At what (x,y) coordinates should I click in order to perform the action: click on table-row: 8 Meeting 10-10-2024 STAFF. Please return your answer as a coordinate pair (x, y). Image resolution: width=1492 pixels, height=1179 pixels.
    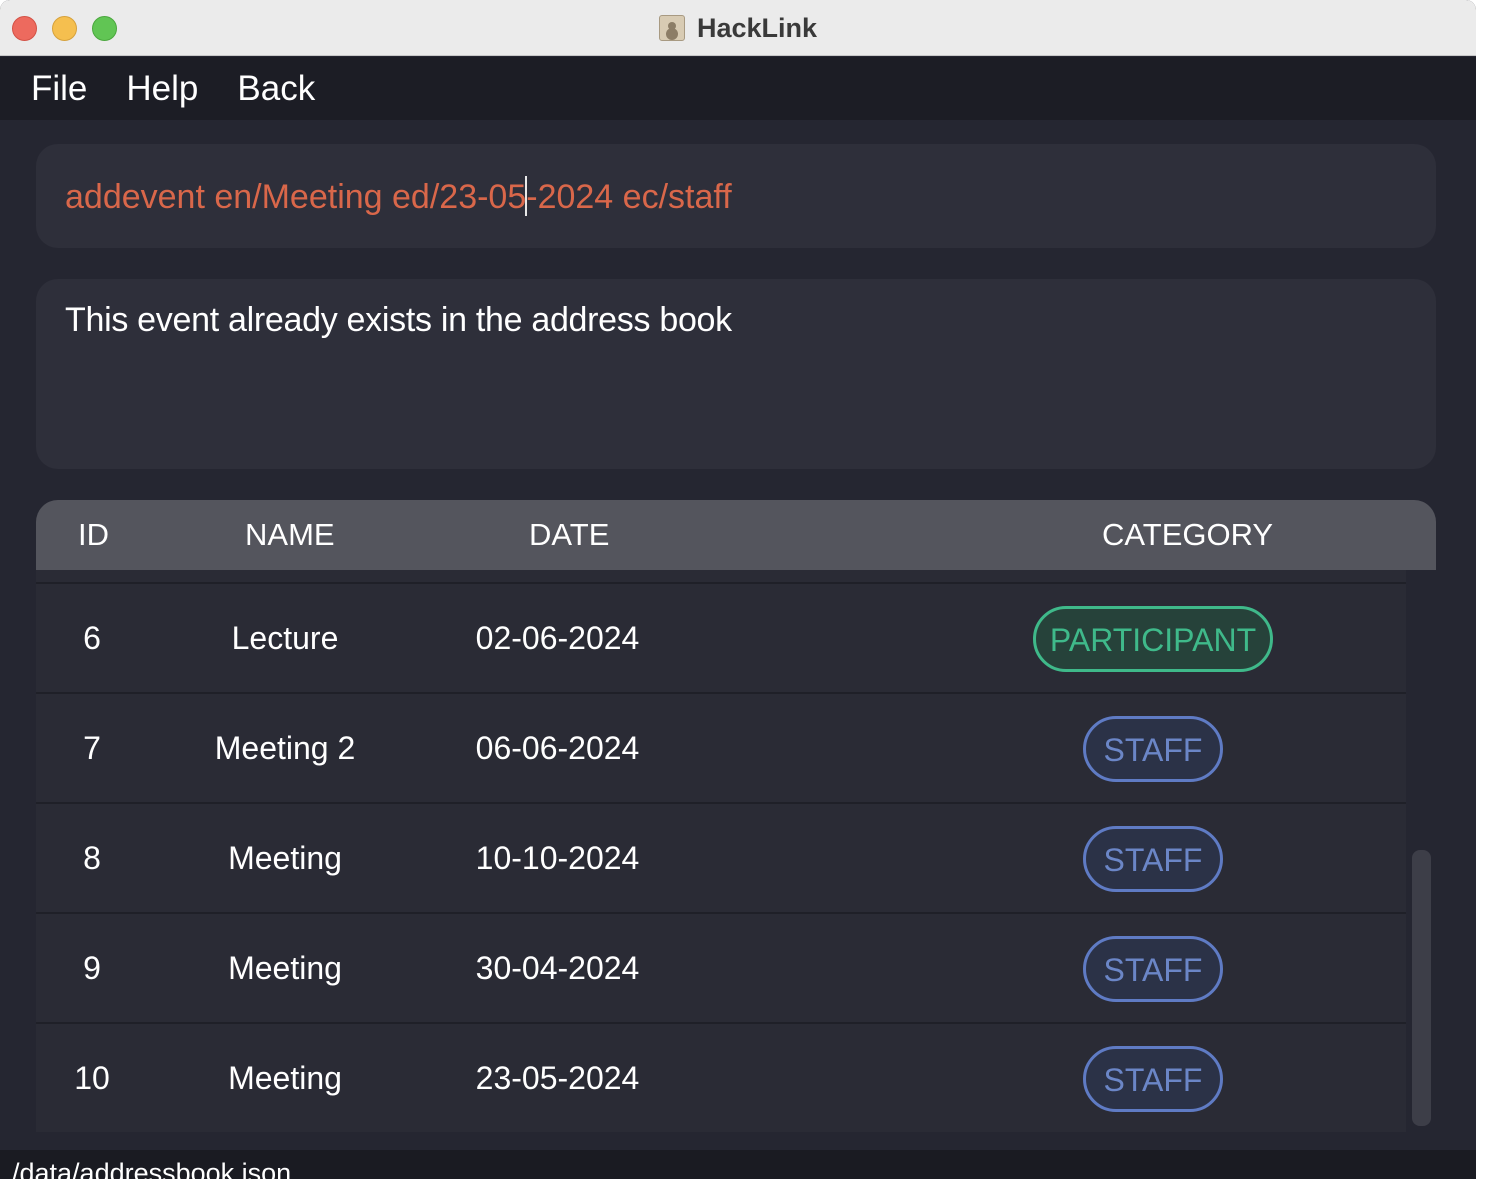
    Looking at the image, I should click on (721, 856).